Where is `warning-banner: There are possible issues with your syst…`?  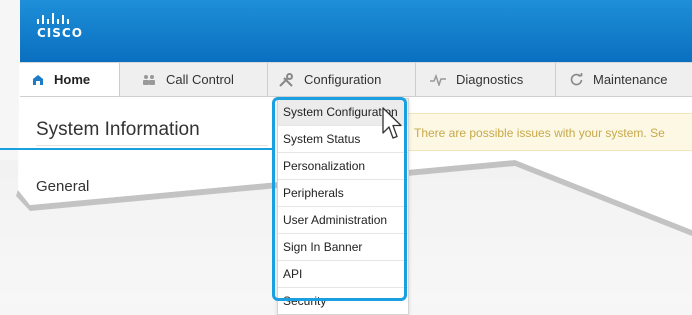 warning-banner: There are possible issues with your syst… is located at coordinates (548, 132).